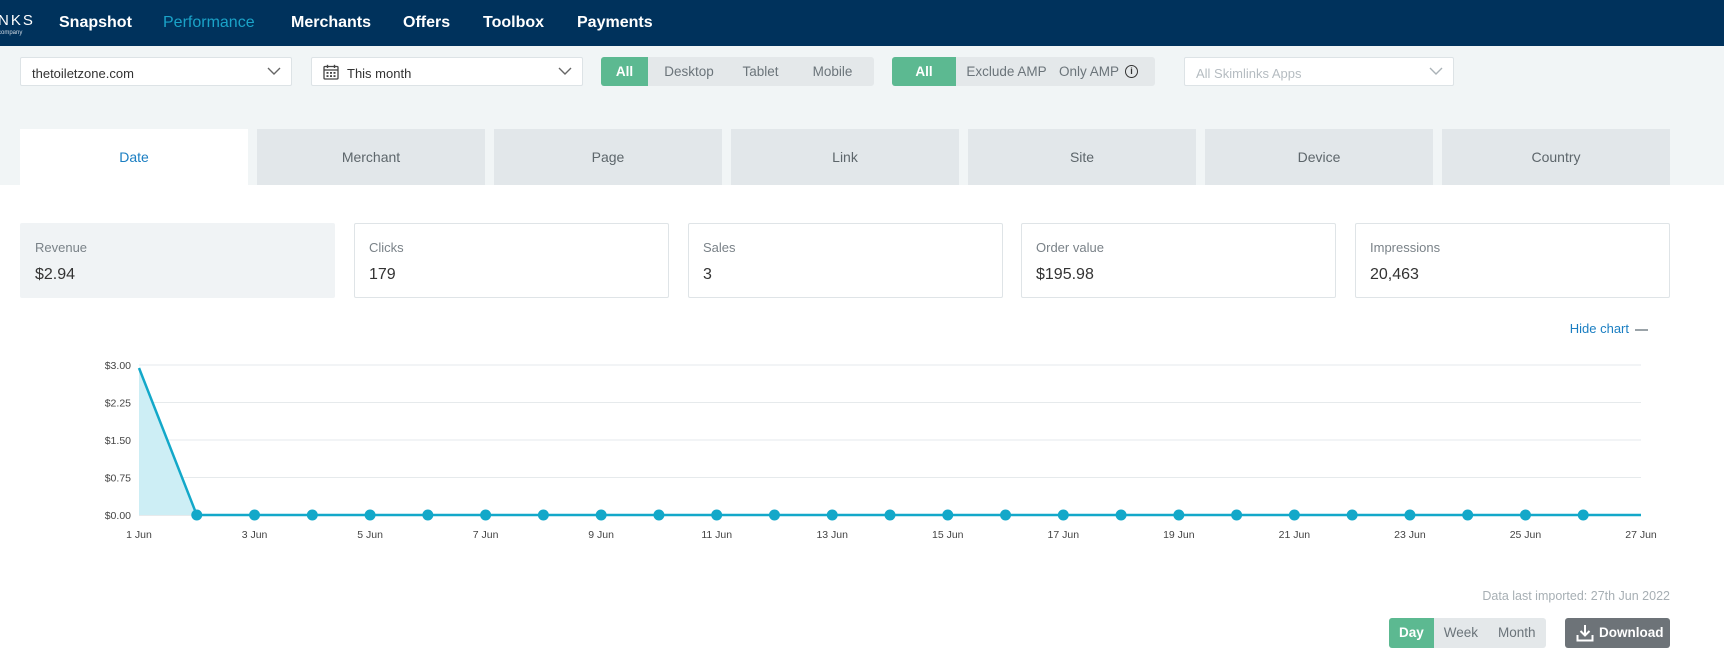  What do you see at coordinates (1599, 328) in the screenshot?
I see `hide-chart-label: Hide chart` at bounding box center [1599, 328].